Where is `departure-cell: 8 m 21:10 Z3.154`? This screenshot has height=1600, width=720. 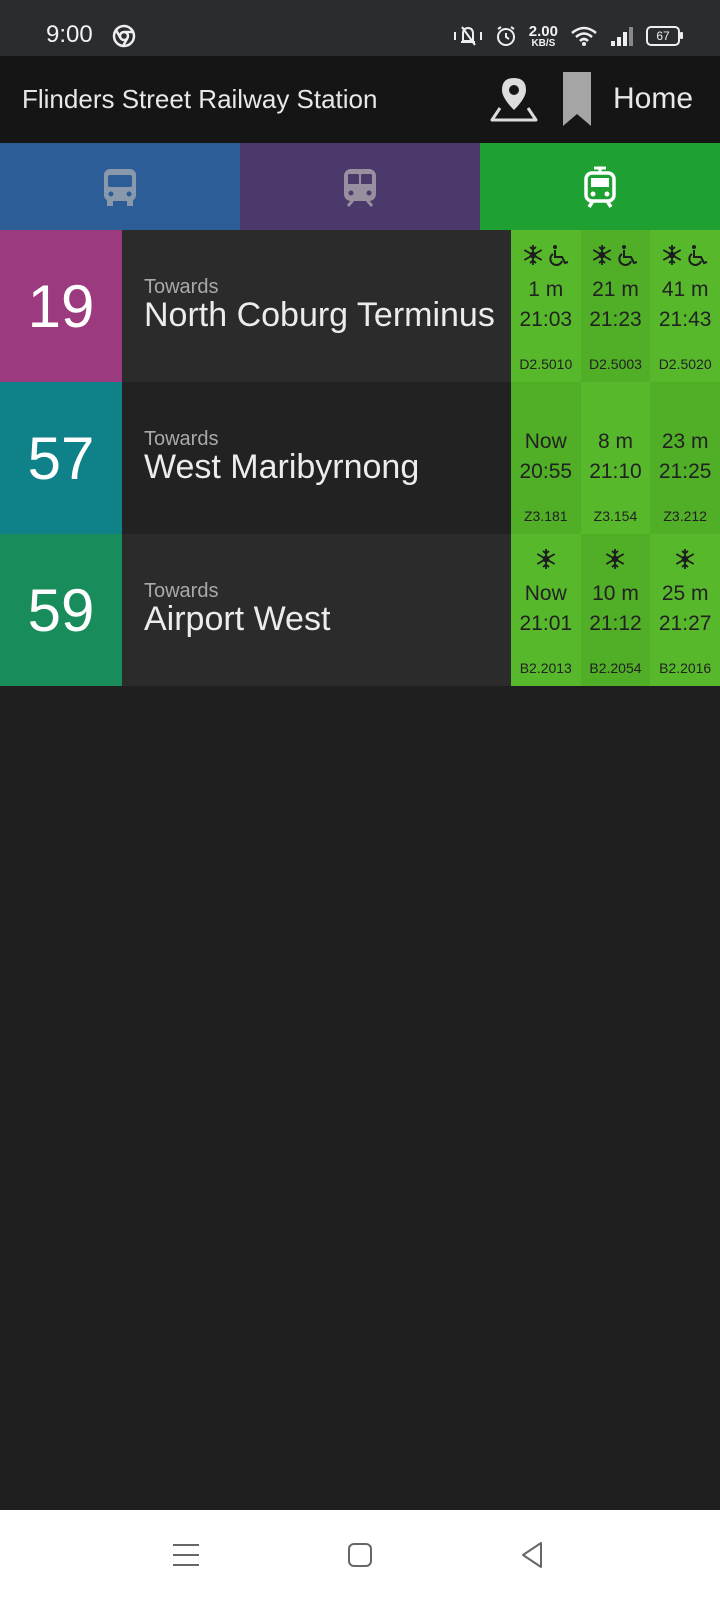 departure-cell: 8 m 21:10 Z3.154 is located at coordinates (615, 458).